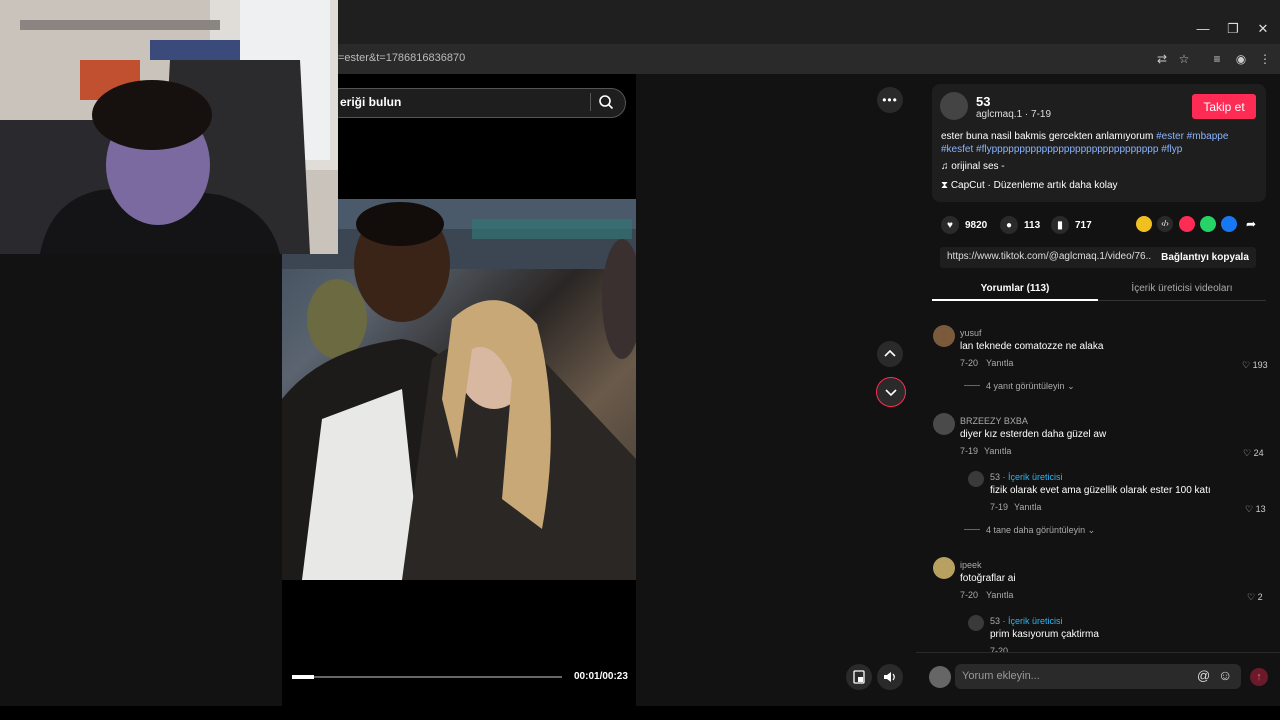 This screenshot has width=1280, height=720. I want to click on comment-like: ♡ 24, so click(1253, 453).